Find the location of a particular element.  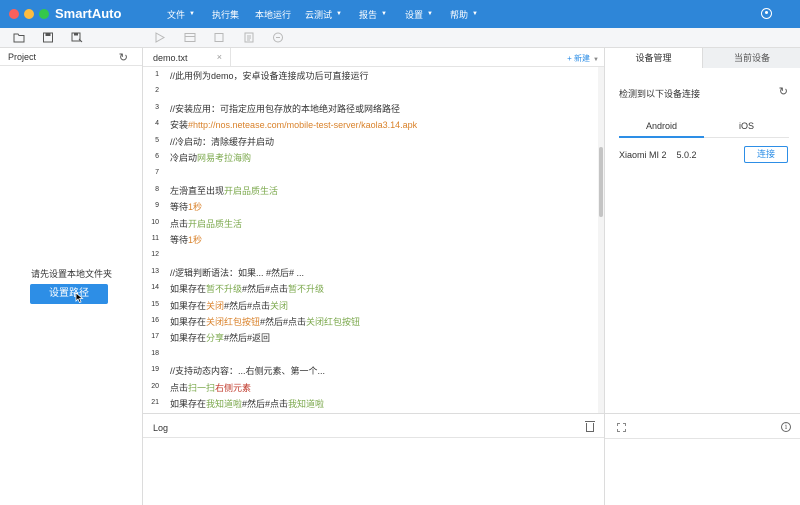

trash-icon is located at coordinates (590, 426).